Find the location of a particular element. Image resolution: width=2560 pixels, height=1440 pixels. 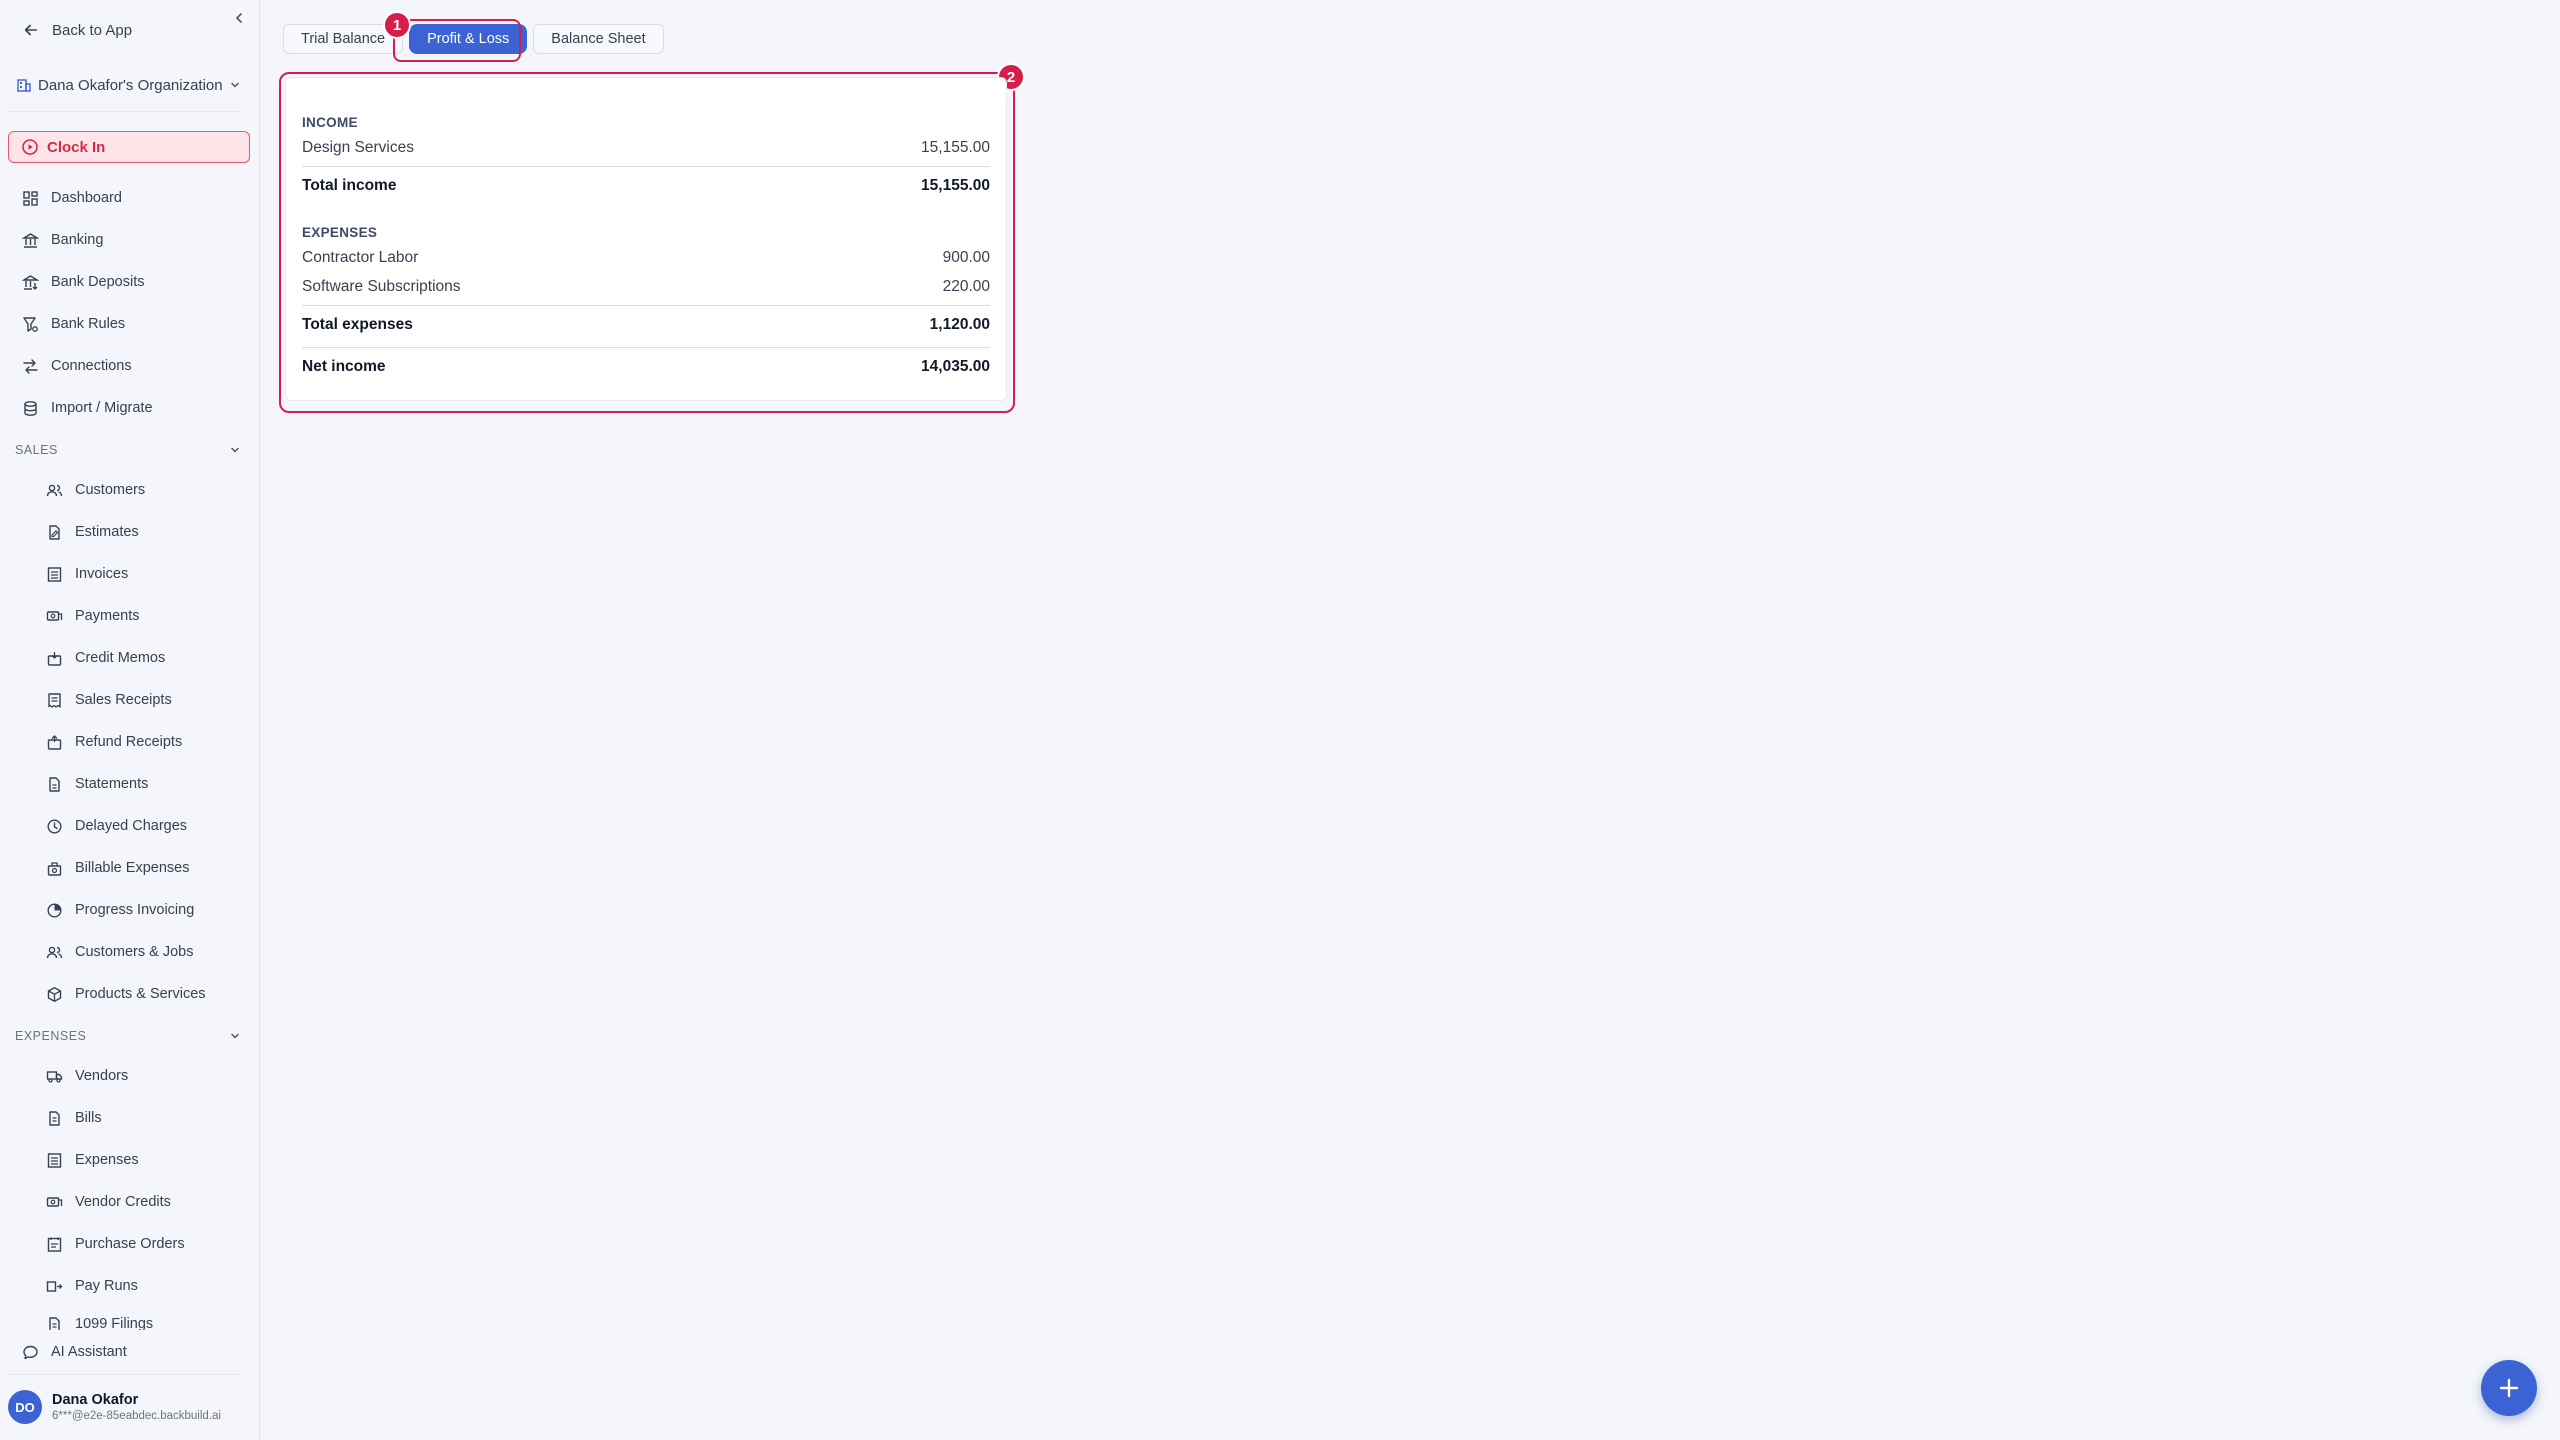

sidebar-item-billable-expenses: Billable Expenses is located at coordinates (129, 868).